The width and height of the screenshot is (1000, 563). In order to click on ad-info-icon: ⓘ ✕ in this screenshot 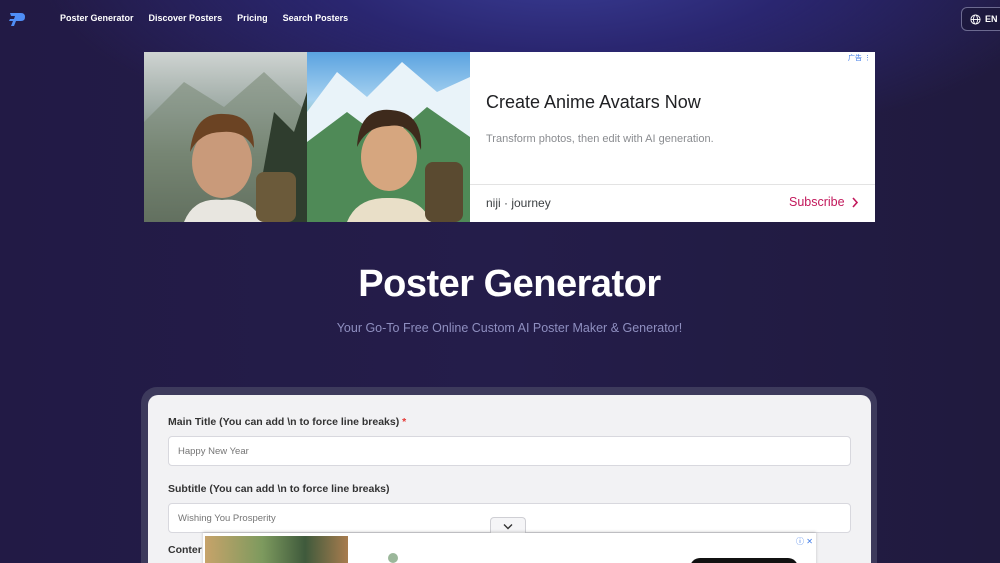, I will do `click(804, 541)`.